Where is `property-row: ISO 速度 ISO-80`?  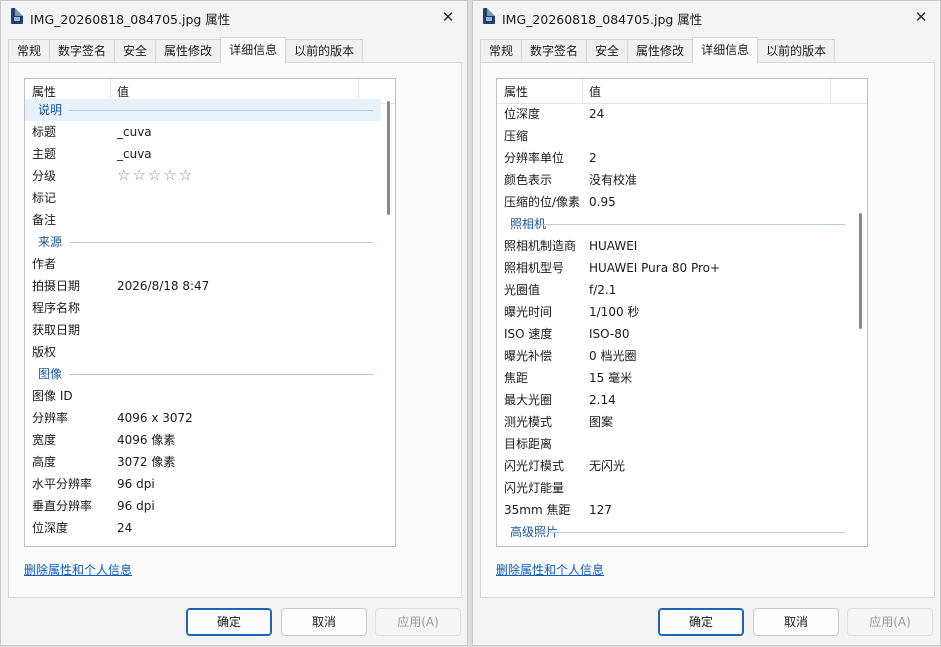 property-row: ISO 速度 ISO-80 is located at coordinates (675, 334).